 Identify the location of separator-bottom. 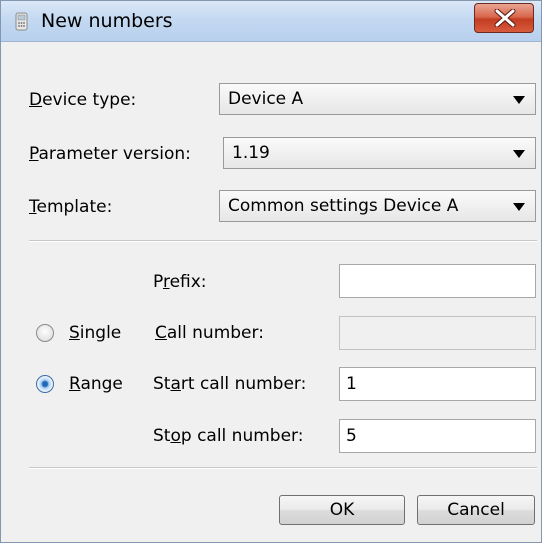
(283, 468).